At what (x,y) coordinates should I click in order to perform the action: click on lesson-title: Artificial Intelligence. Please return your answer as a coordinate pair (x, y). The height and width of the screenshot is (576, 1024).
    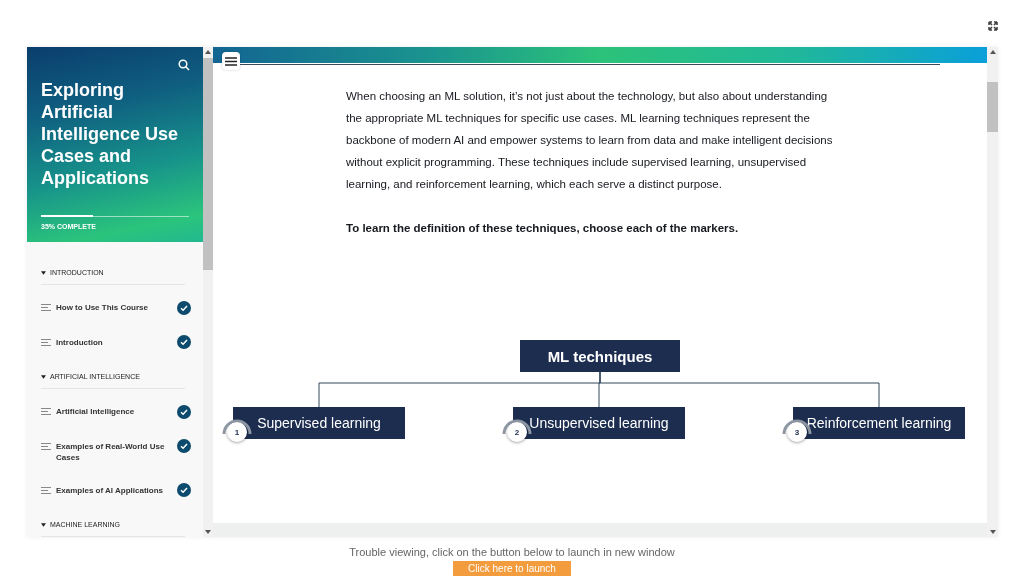
    Looking at the image, I should click on (96, 411).